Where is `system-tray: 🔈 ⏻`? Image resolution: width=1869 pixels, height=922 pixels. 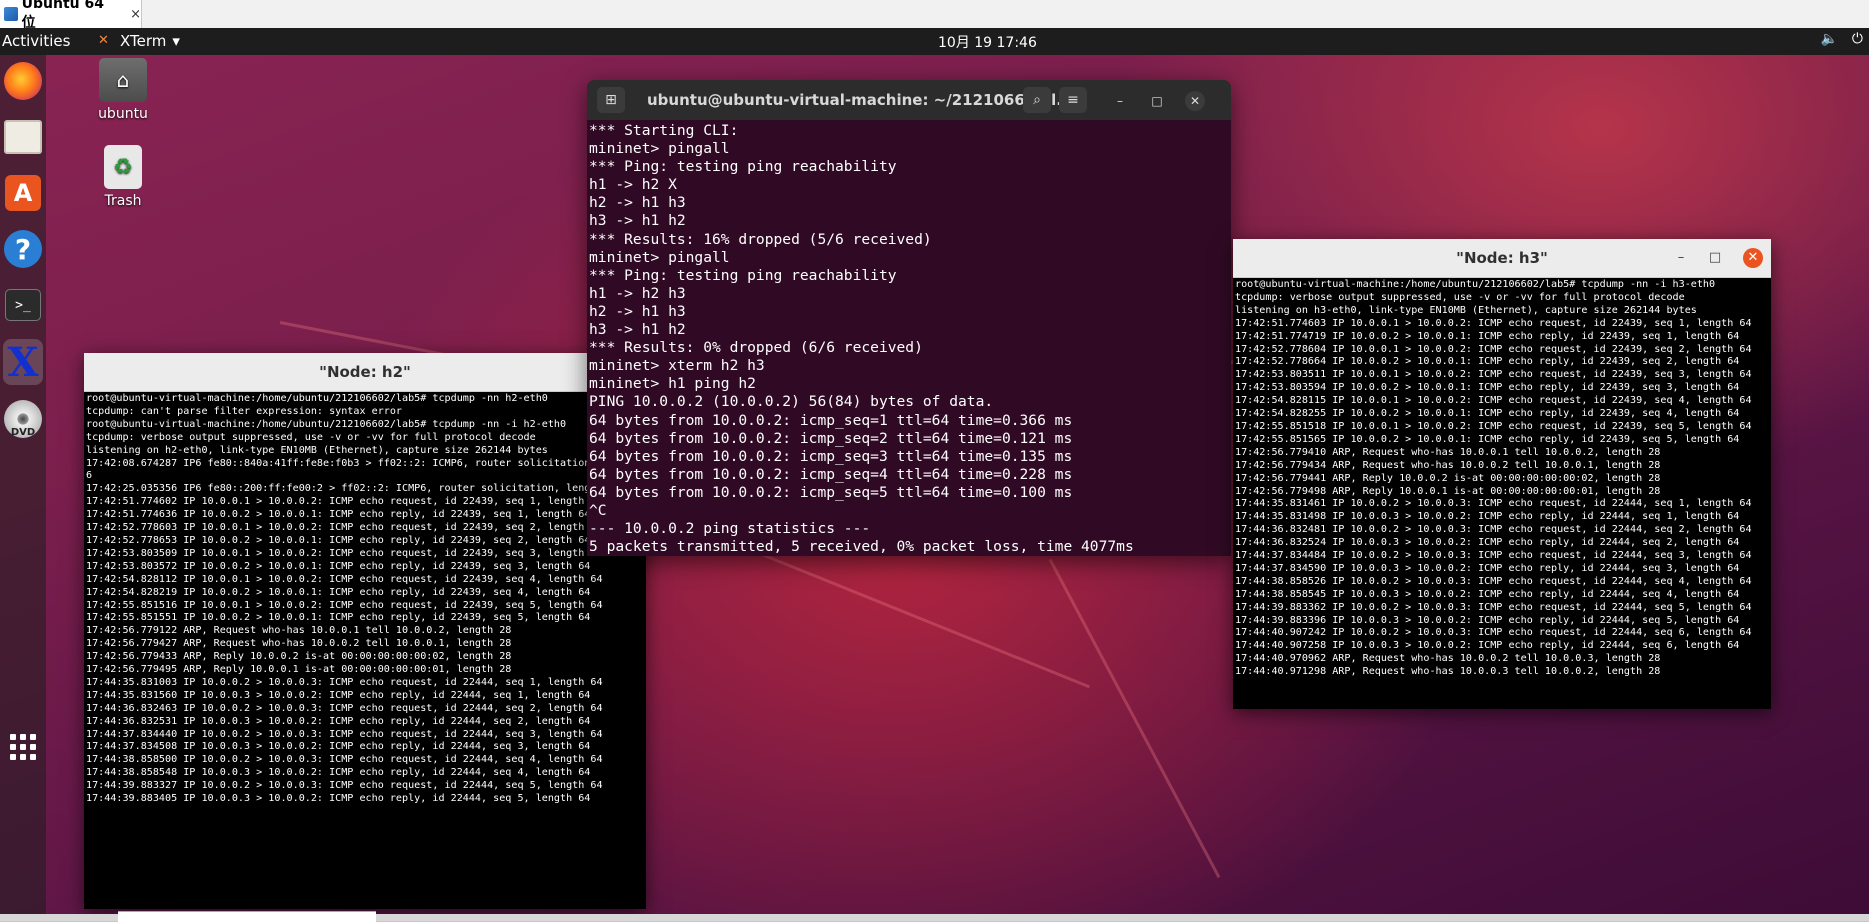
system-tray: 🔈 ⏻ is located at coordinates (1841, 39).